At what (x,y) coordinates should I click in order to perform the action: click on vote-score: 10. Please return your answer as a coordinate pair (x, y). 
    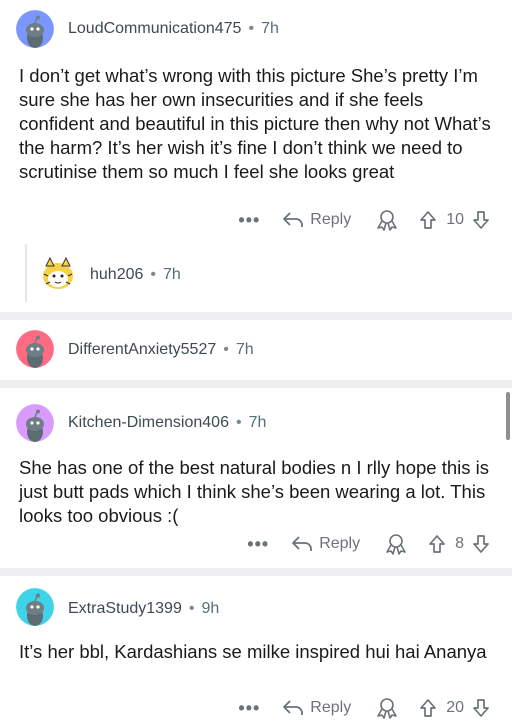
    Looking at the image, I should click on (455, 219).